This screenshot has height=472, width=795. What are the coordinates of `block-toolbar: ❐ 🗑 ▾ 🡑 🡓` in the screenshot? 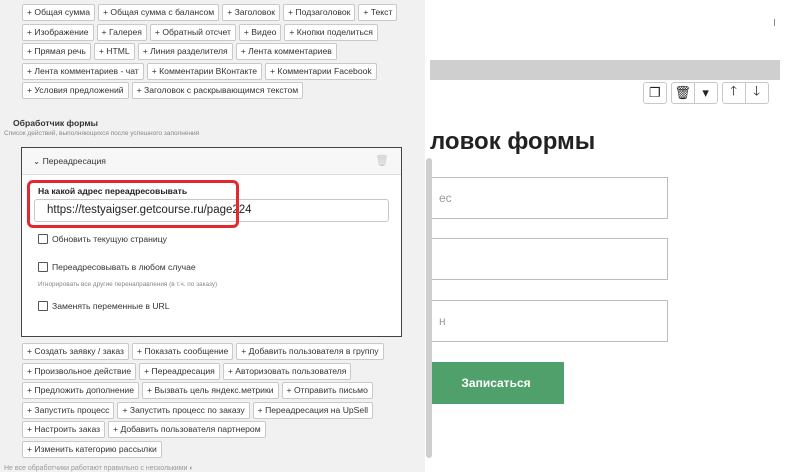 It's located at (706, 93).